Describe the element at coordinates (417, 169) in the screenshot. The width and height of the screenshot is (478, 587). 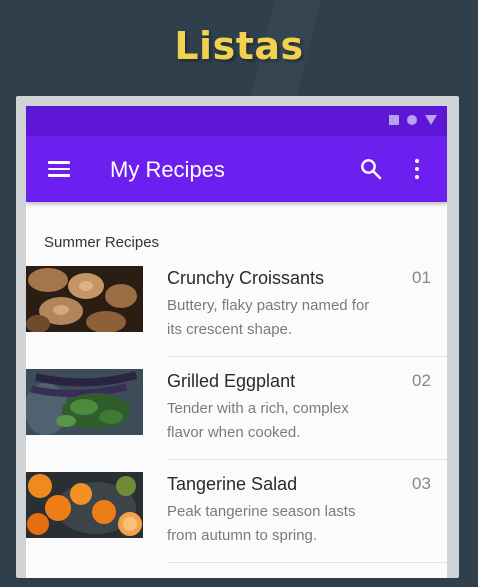
I see `more-vert-icon` at that location.